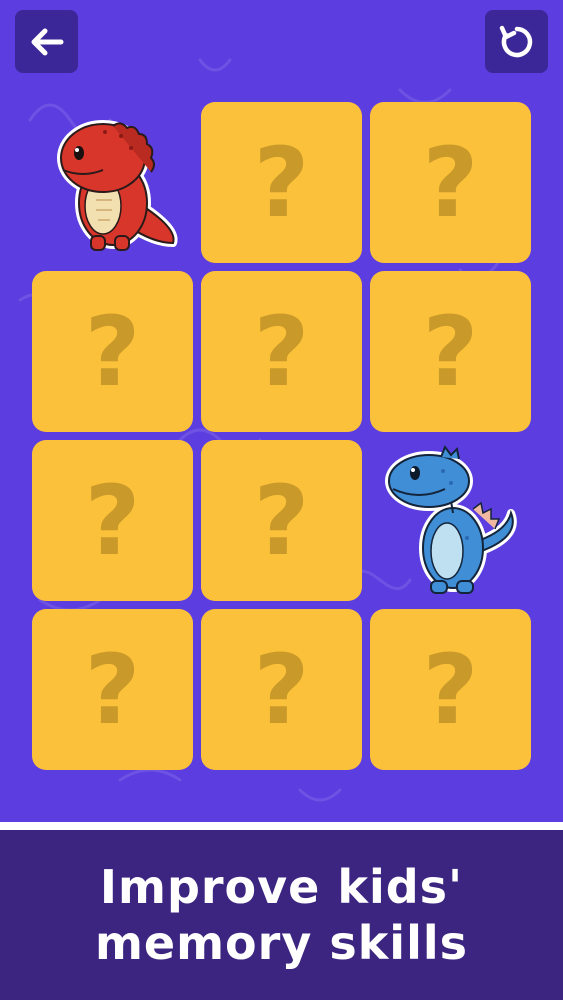 The width and height of the screenshot is (563, 1000). Describe the element at coordinates (281, 943) in the screenshot. I see `banner-line-2: memory skills` at that location.